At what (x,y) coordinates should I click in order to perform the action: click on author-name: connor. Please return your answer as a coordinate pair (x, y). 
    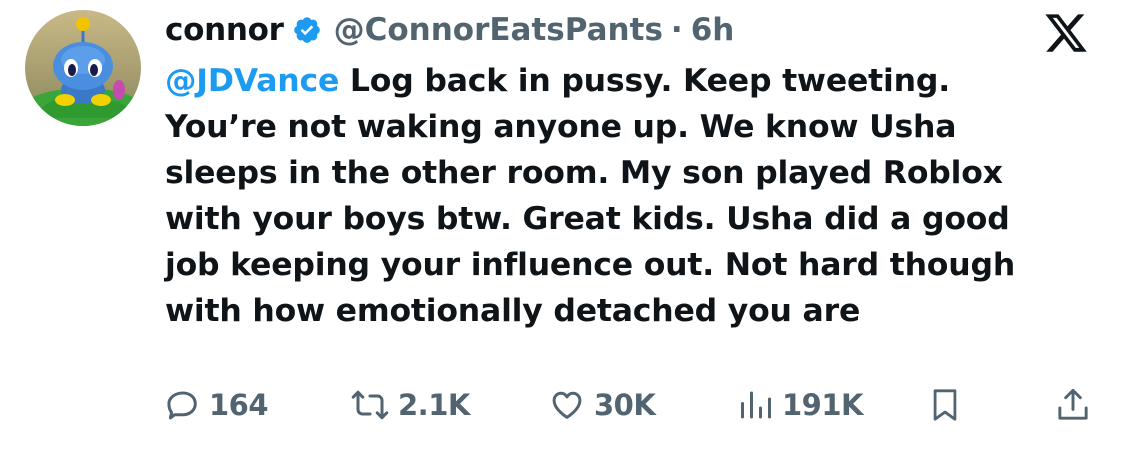
    Looking at the image, I should click on (224, 30).